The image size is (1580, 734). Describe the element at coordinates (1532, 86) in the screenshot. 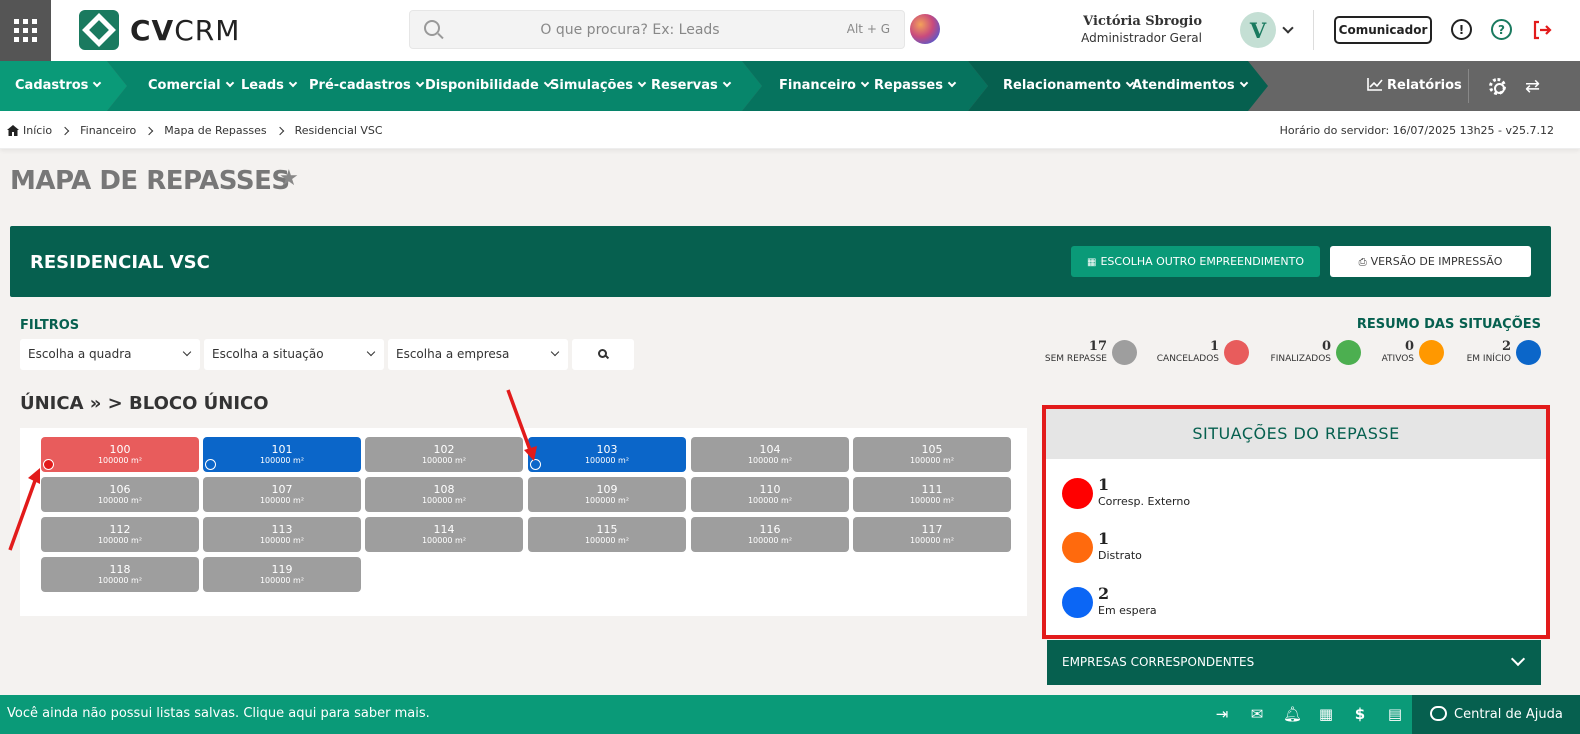

I see `swap-arrows-icon: ⇄` at that location.